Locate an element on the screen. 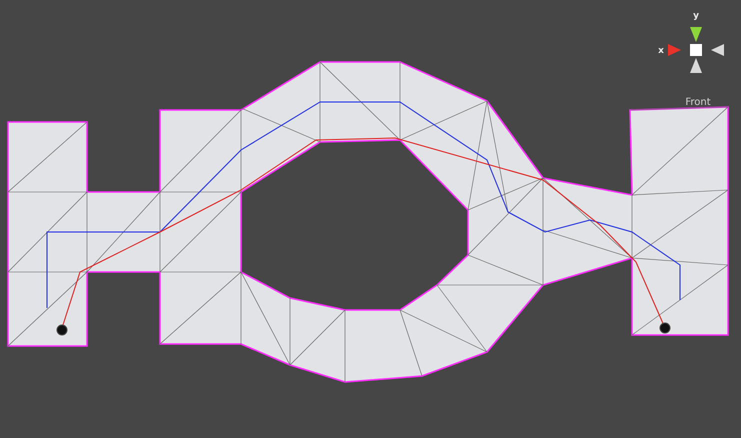  axis-label: y is located at coordinates (696, 16).